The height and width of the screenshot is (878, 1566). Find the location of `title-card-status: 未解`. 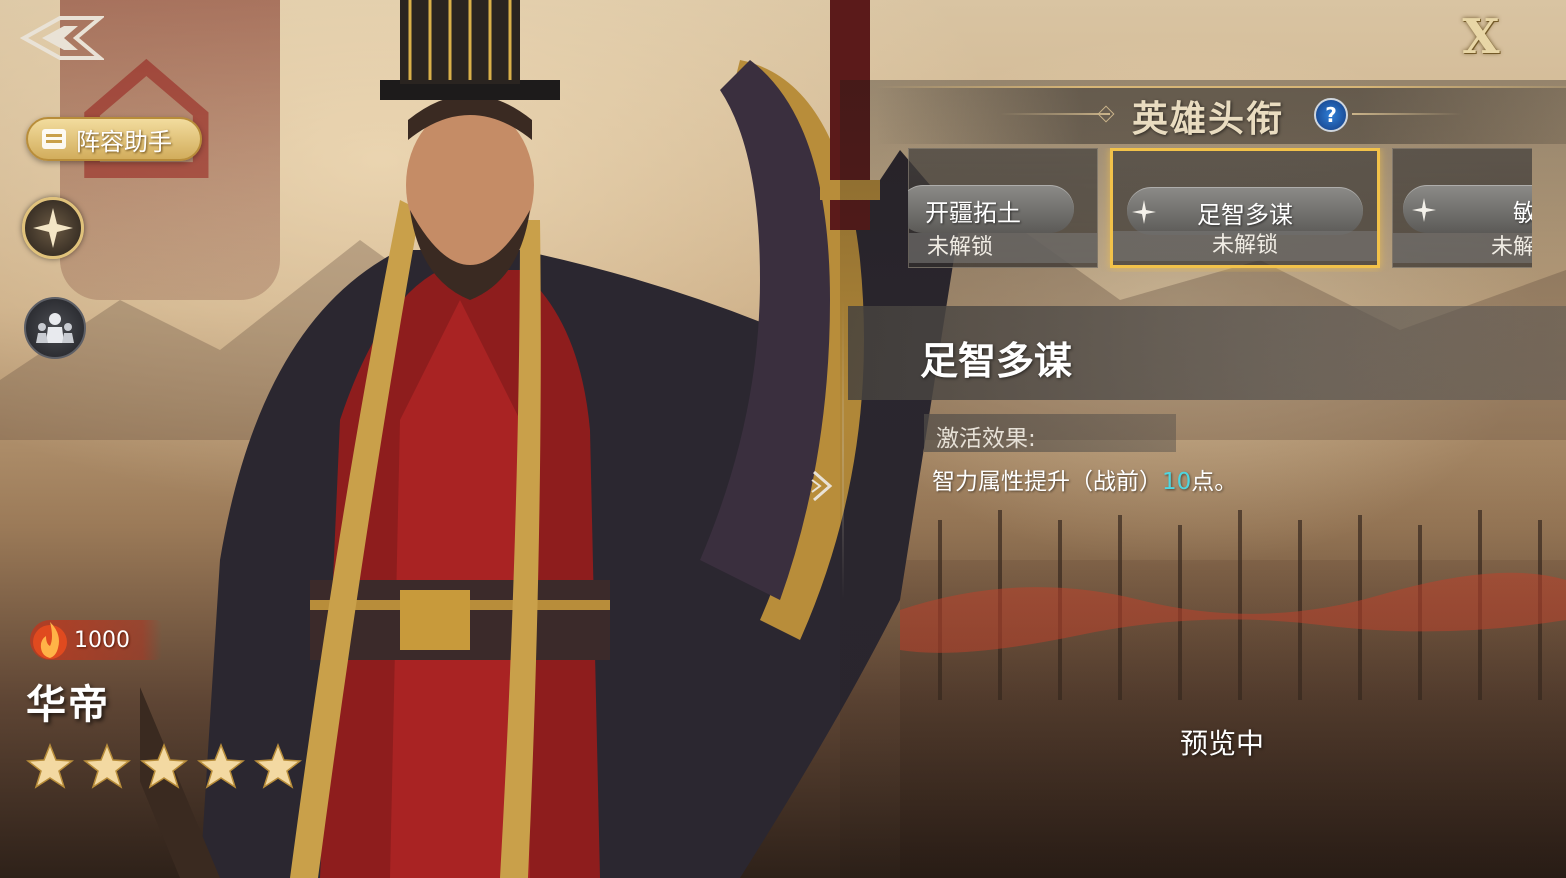

title-card-status: 未解 is located at coordinates (1462, 248).